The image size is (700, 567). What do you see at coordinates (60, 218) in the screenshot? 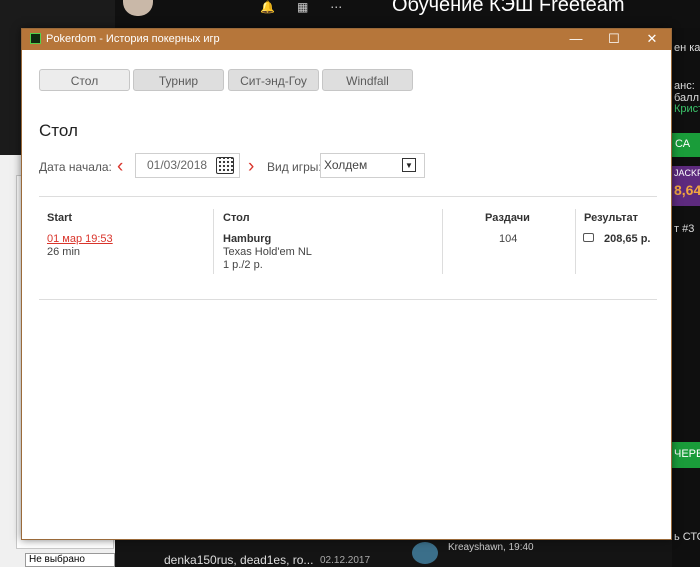
I see `column-header-start: Start` at bounding box center [60, 218].